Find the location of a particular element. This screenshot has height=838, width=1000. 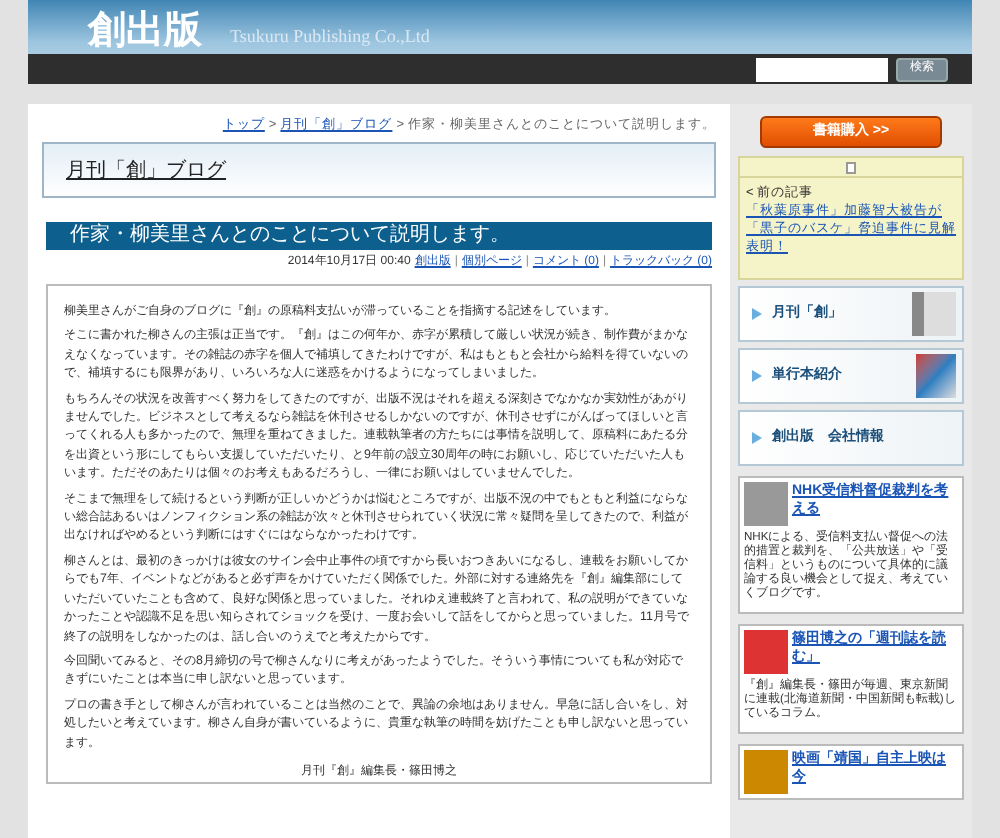

search-field is located at coordinates (822, 69).